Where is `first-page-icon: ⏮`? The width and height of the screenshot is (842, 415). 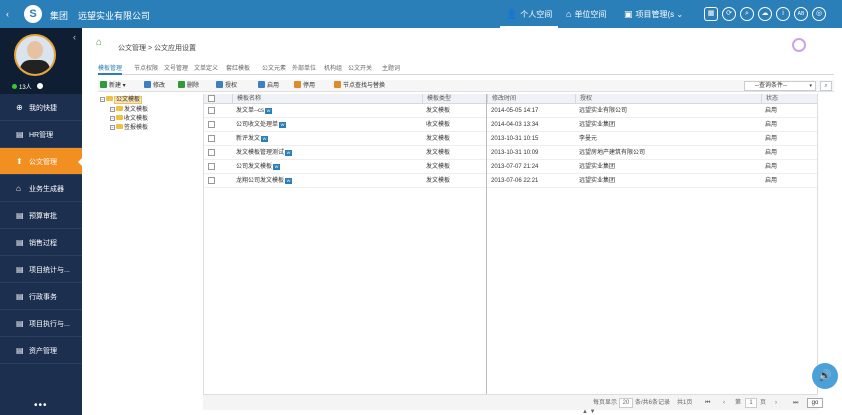 first-page-icon: ⏮ is located at coordinates (707, 403).